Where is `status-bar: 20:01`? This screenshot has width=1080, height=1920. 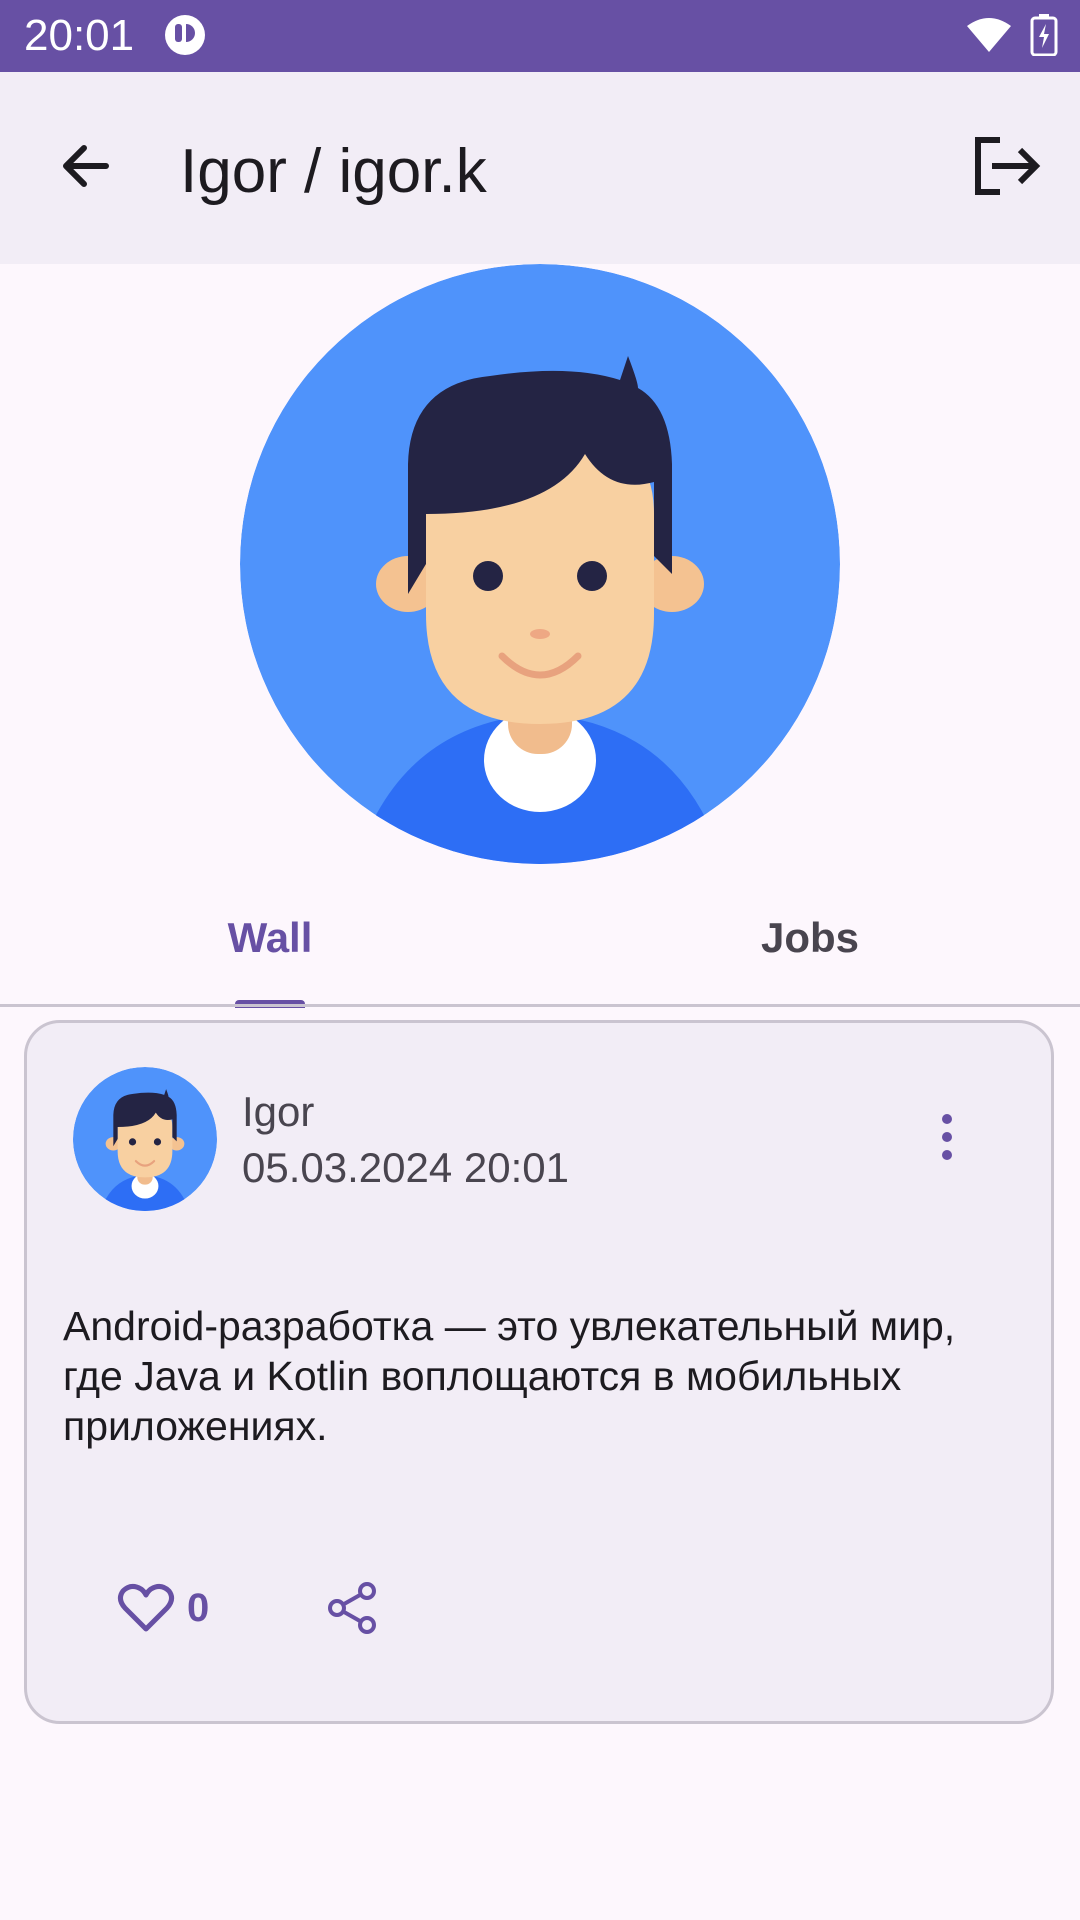
status-bar: 20:01 is located at coordinates (540, 36).